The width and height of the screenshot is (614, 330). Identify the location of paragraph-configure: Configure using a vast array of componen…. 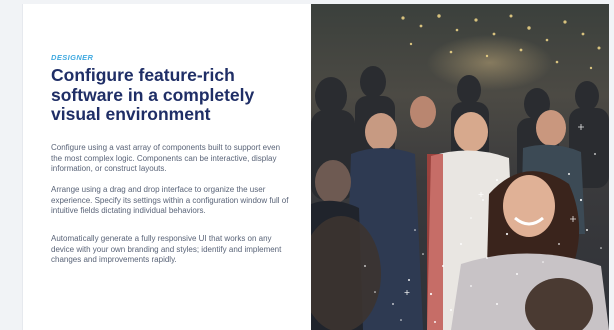
(166, 158).